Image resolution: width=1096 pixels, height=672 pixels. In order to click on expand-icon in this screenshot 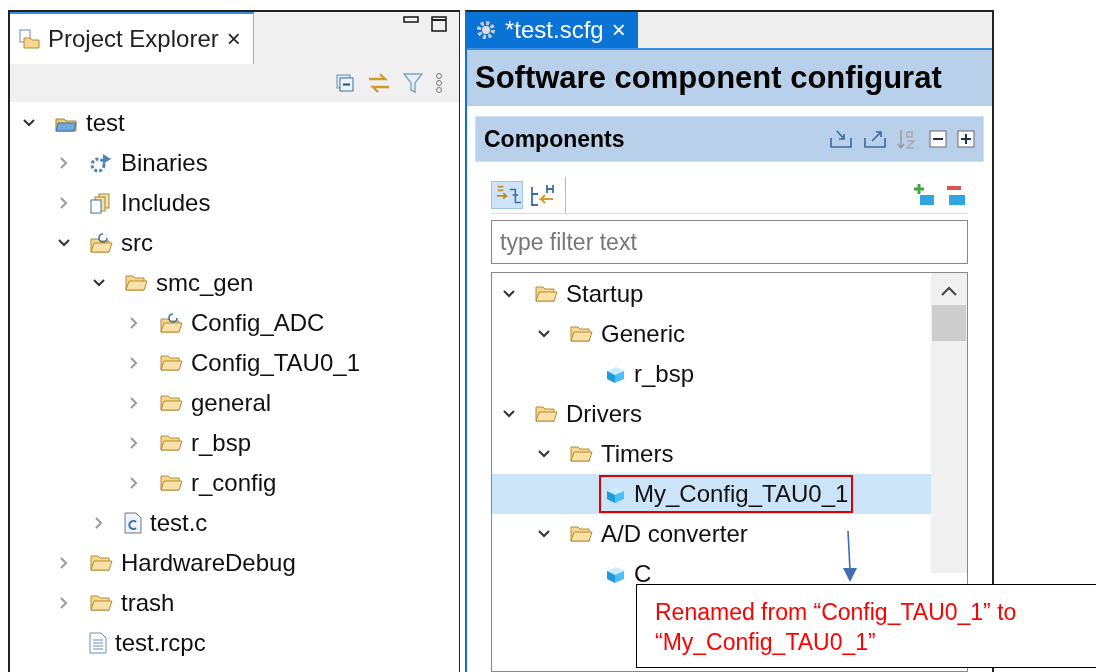, I will do `click(966, 139)`.